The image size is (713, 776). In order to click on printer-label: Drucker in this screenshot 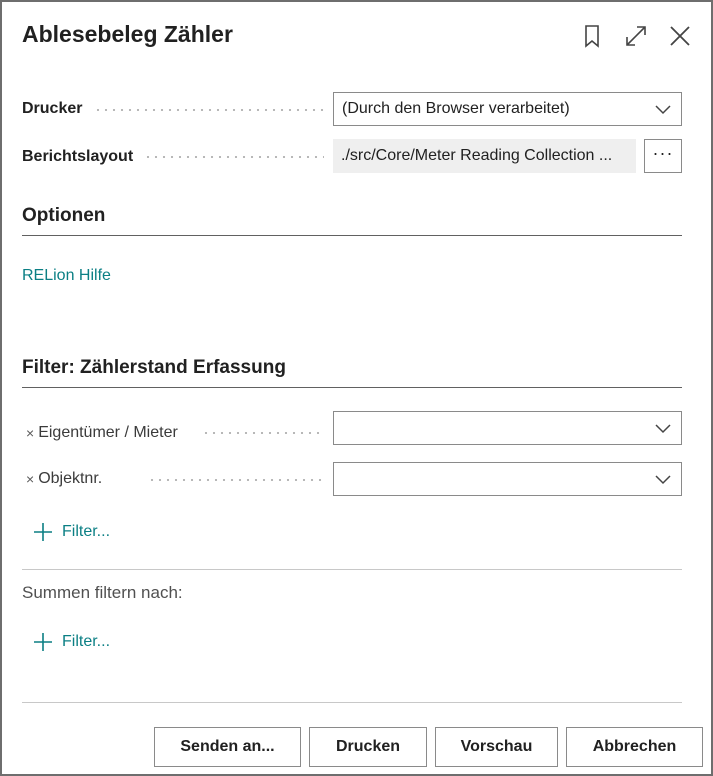, I will do `click(52, 109)`.